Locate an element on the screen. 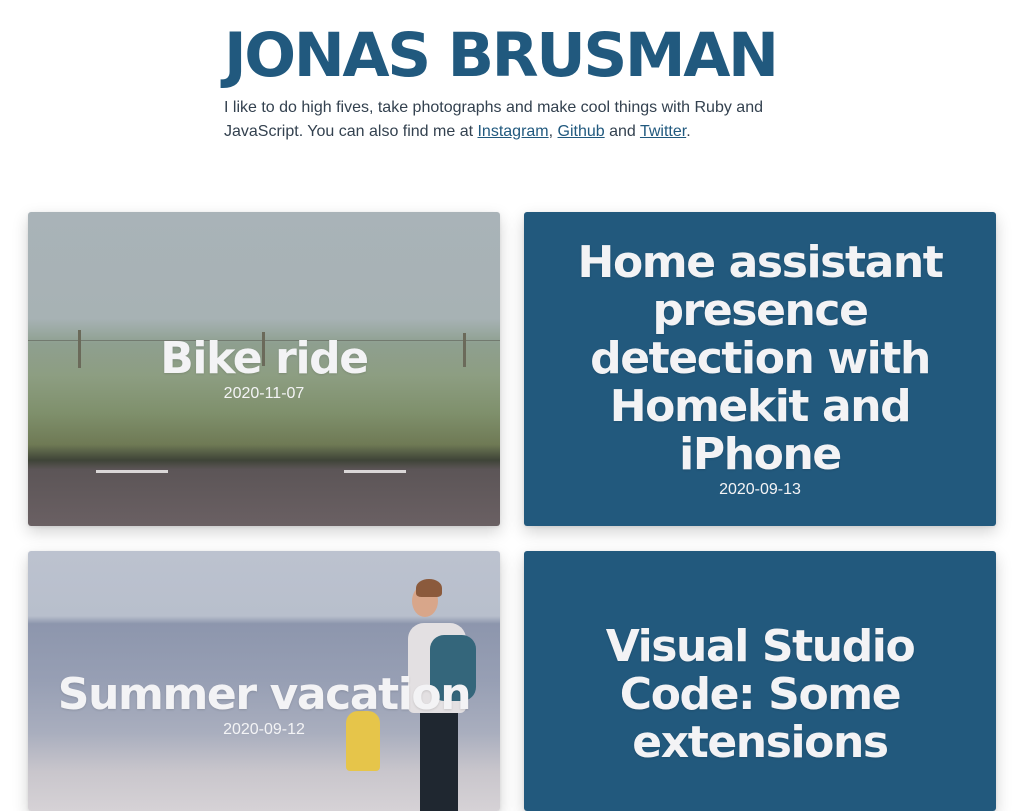  post-card-summer-vacation: Summer vacation 2020-09-12 is located at coordinates (264, 681).